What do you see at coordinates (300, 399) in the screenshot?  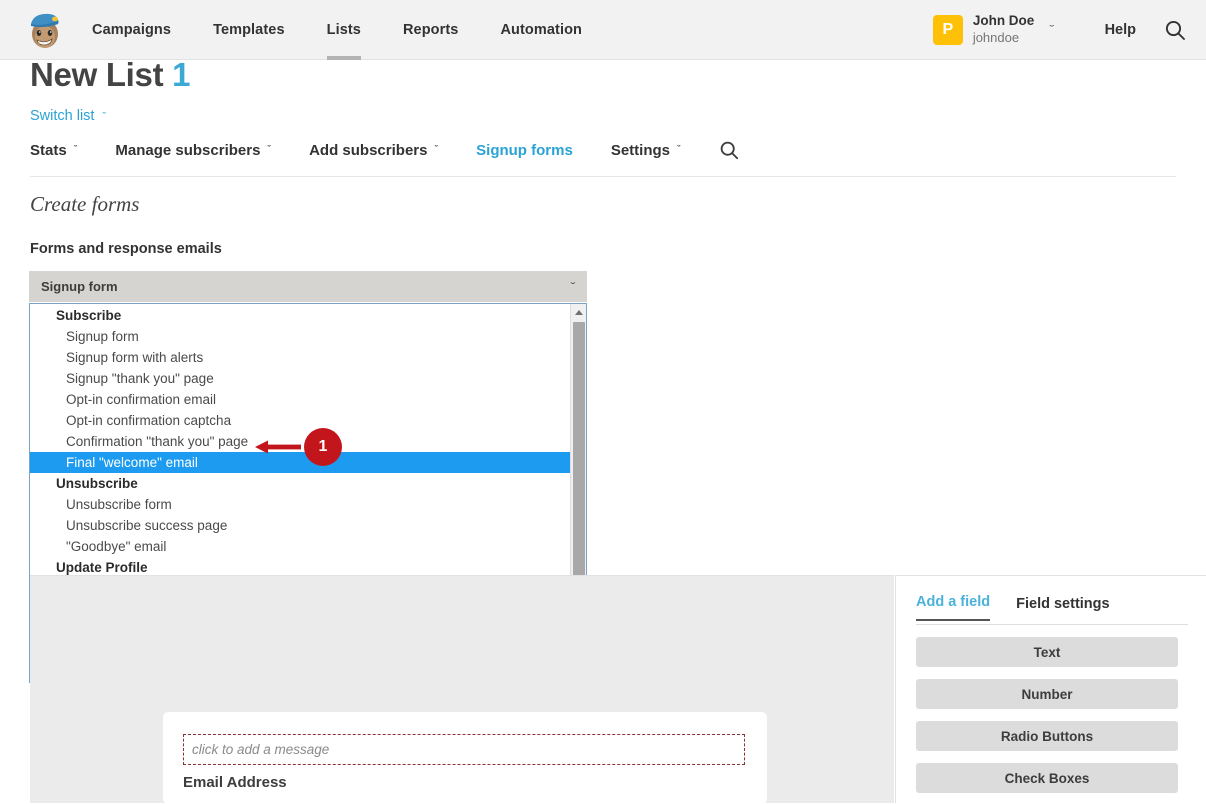 I see `dropdown-item-optin-confirmation-email: Opt-in confirmation email` at bounding box center [300, 399].